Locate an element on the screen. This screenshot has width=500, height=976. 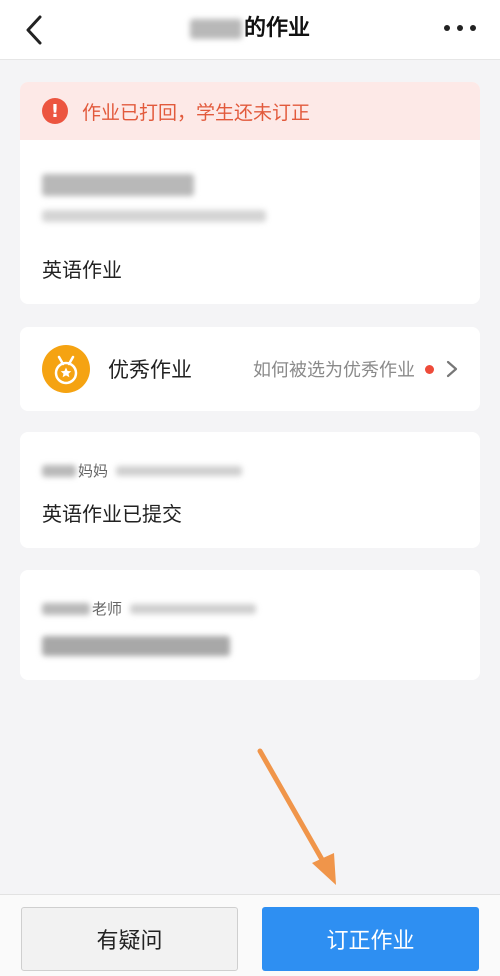
bottom-action-bar: 有疑问 订正作业 is located at coordinates (250, 935).